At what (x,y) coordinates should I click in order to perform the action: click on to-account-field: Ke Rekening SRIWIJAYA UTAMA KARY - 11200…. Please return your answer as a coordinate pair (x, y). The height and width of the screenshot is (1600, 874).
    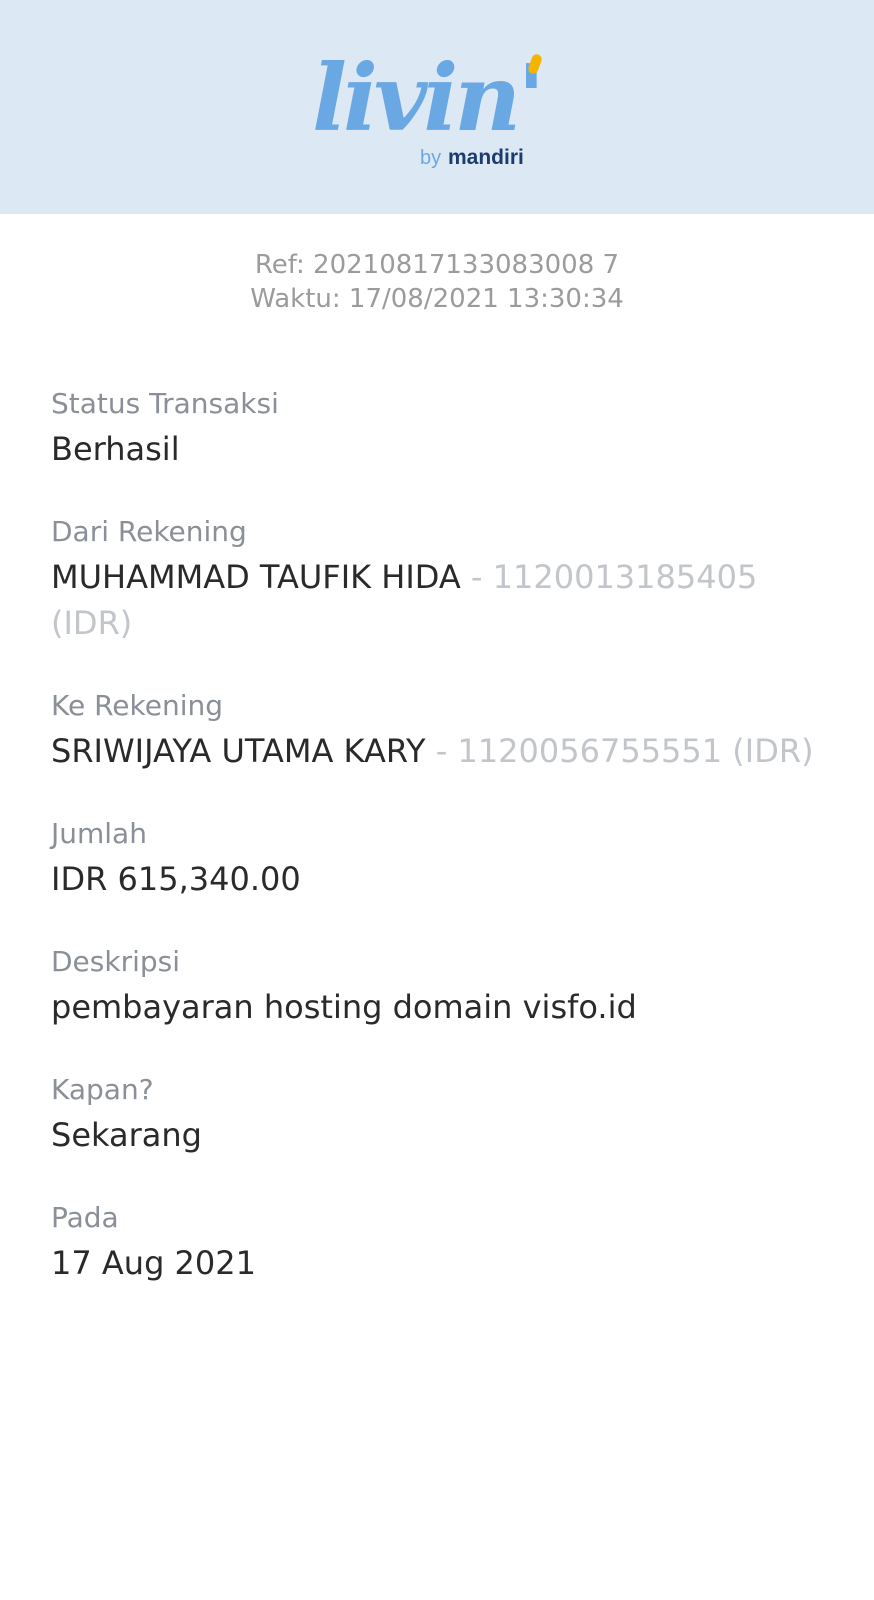
    Looking at the image, I should click on (441, 730).